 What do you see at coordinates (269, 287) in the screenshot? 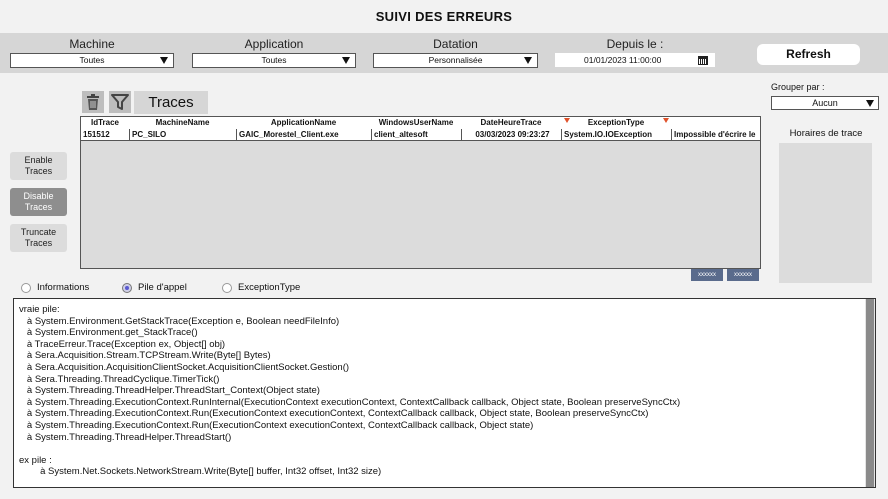
I see `radio-exception-label: ExceptionType` at bounding box center [269, 287].